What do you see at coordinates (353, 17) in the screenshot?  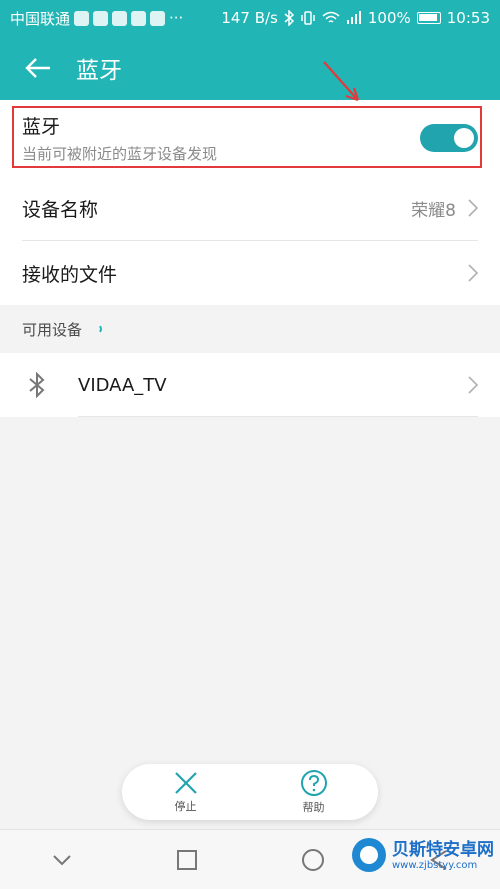 I see `signal-icon` at bounding box center [353, 17].